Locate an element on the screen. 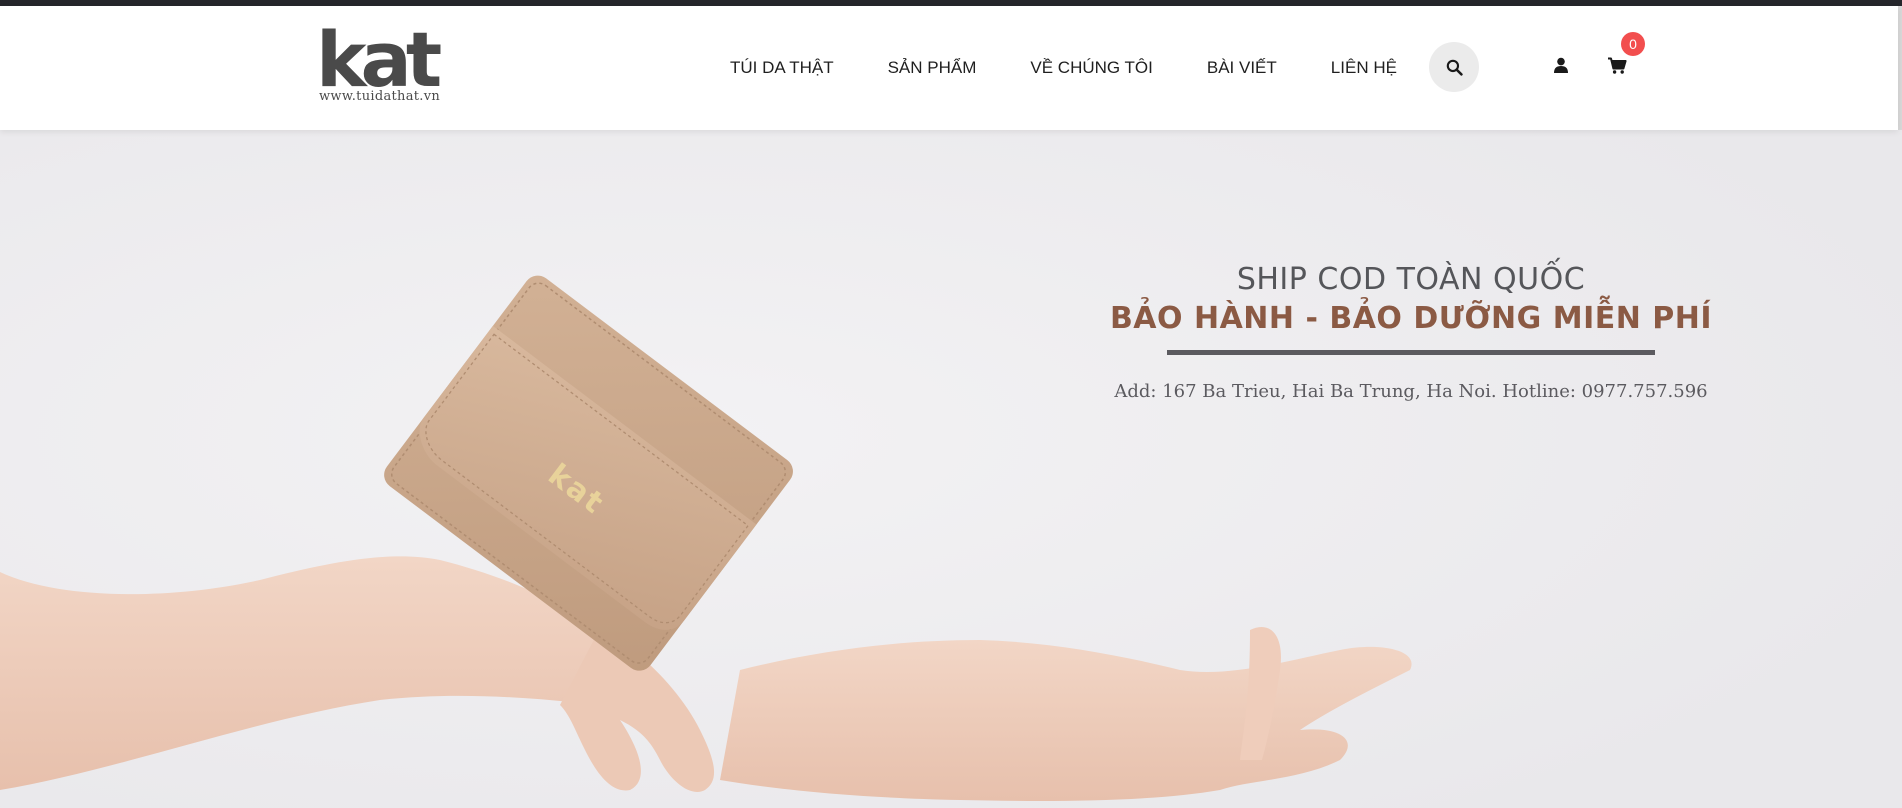  nav-item-ve-chung-toi: VỀ CHÚNG TÔI is located at coordinates (1091, 68).